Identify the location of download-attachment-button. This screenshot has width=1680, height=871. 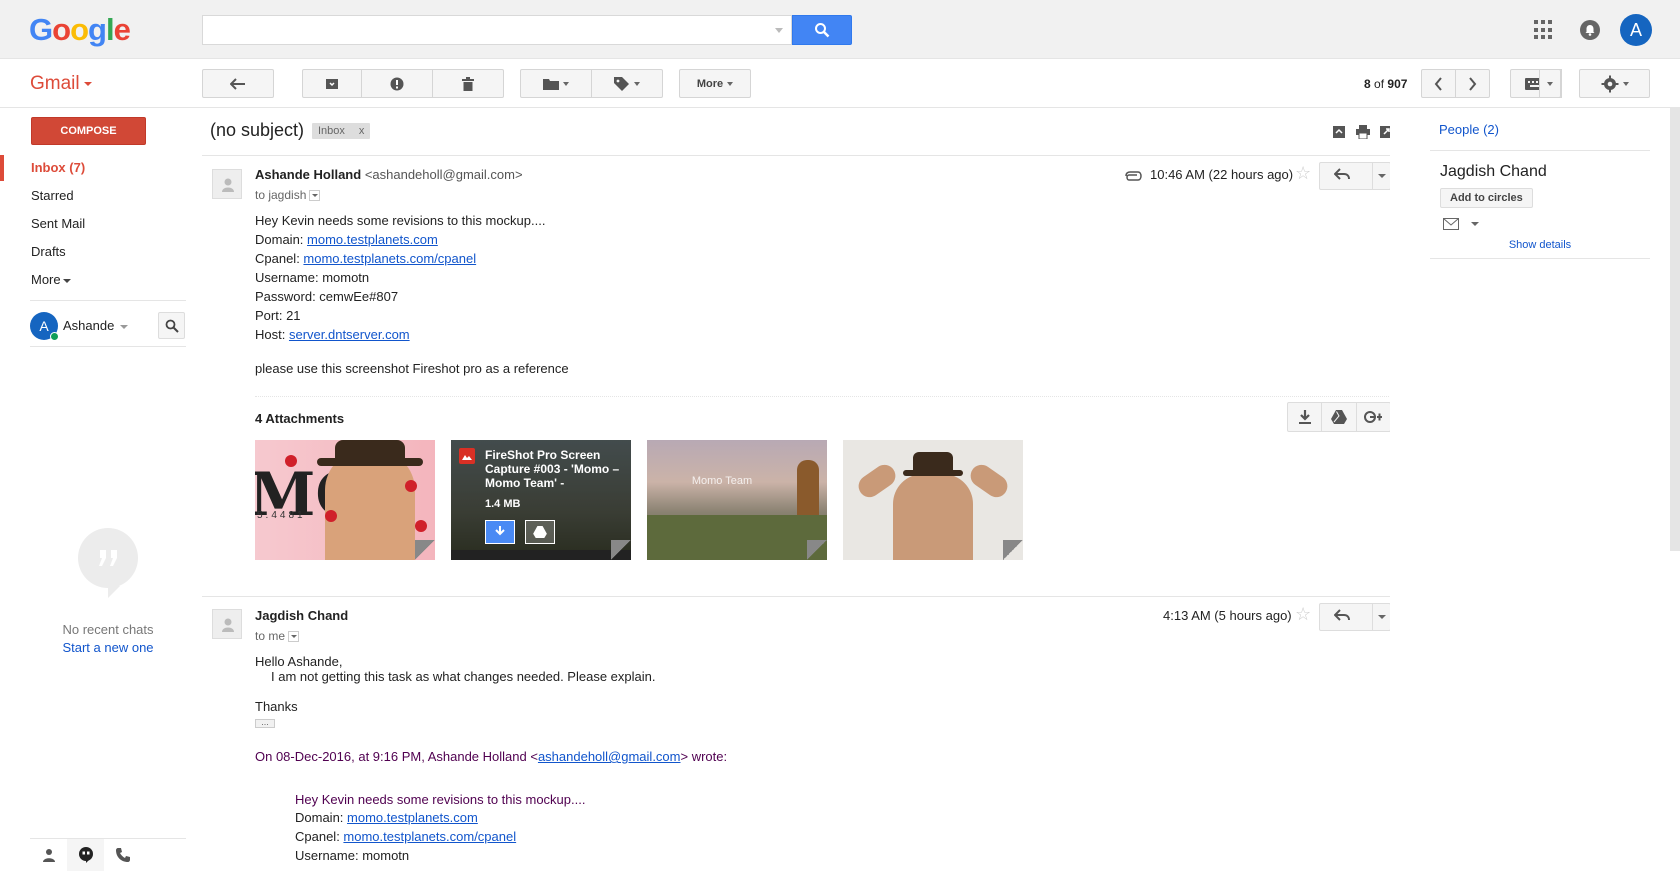
(500, 532).